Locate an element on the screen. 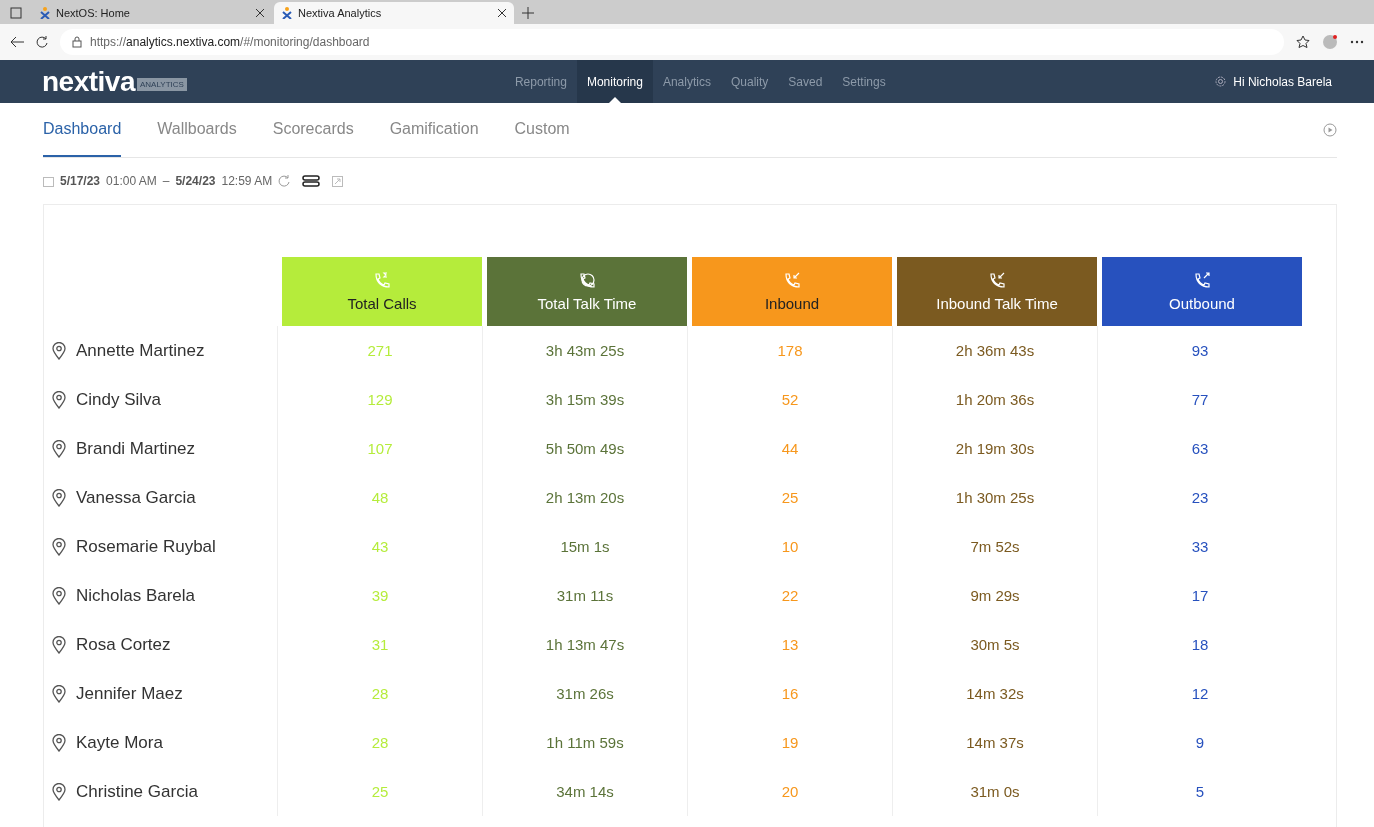 This screenshot has height=827, width=1374. table-cell: 19 is located at coordinates (789, 742).